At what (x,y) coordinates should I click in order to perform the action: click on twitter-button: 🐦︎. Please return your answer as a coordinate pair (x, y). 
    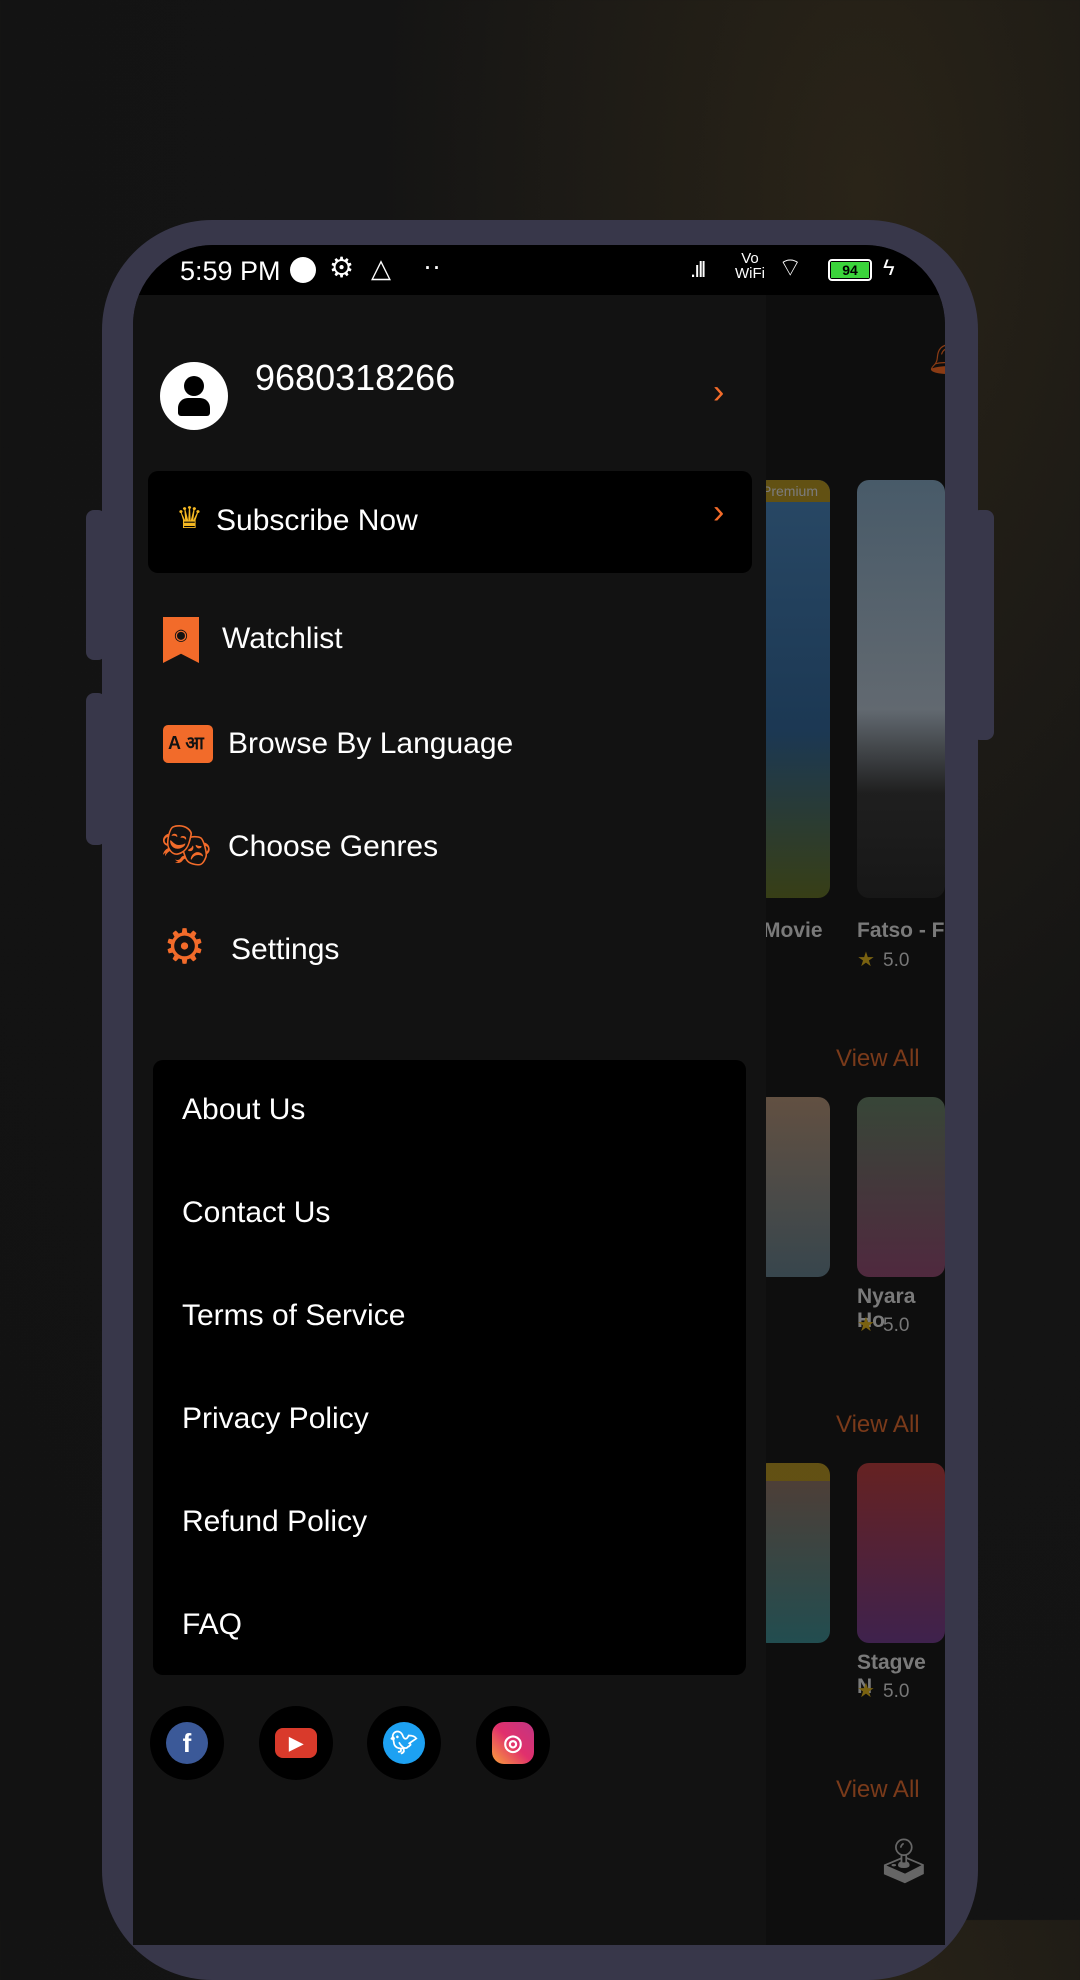
    Looking at the image, I should click on (404, 1743).